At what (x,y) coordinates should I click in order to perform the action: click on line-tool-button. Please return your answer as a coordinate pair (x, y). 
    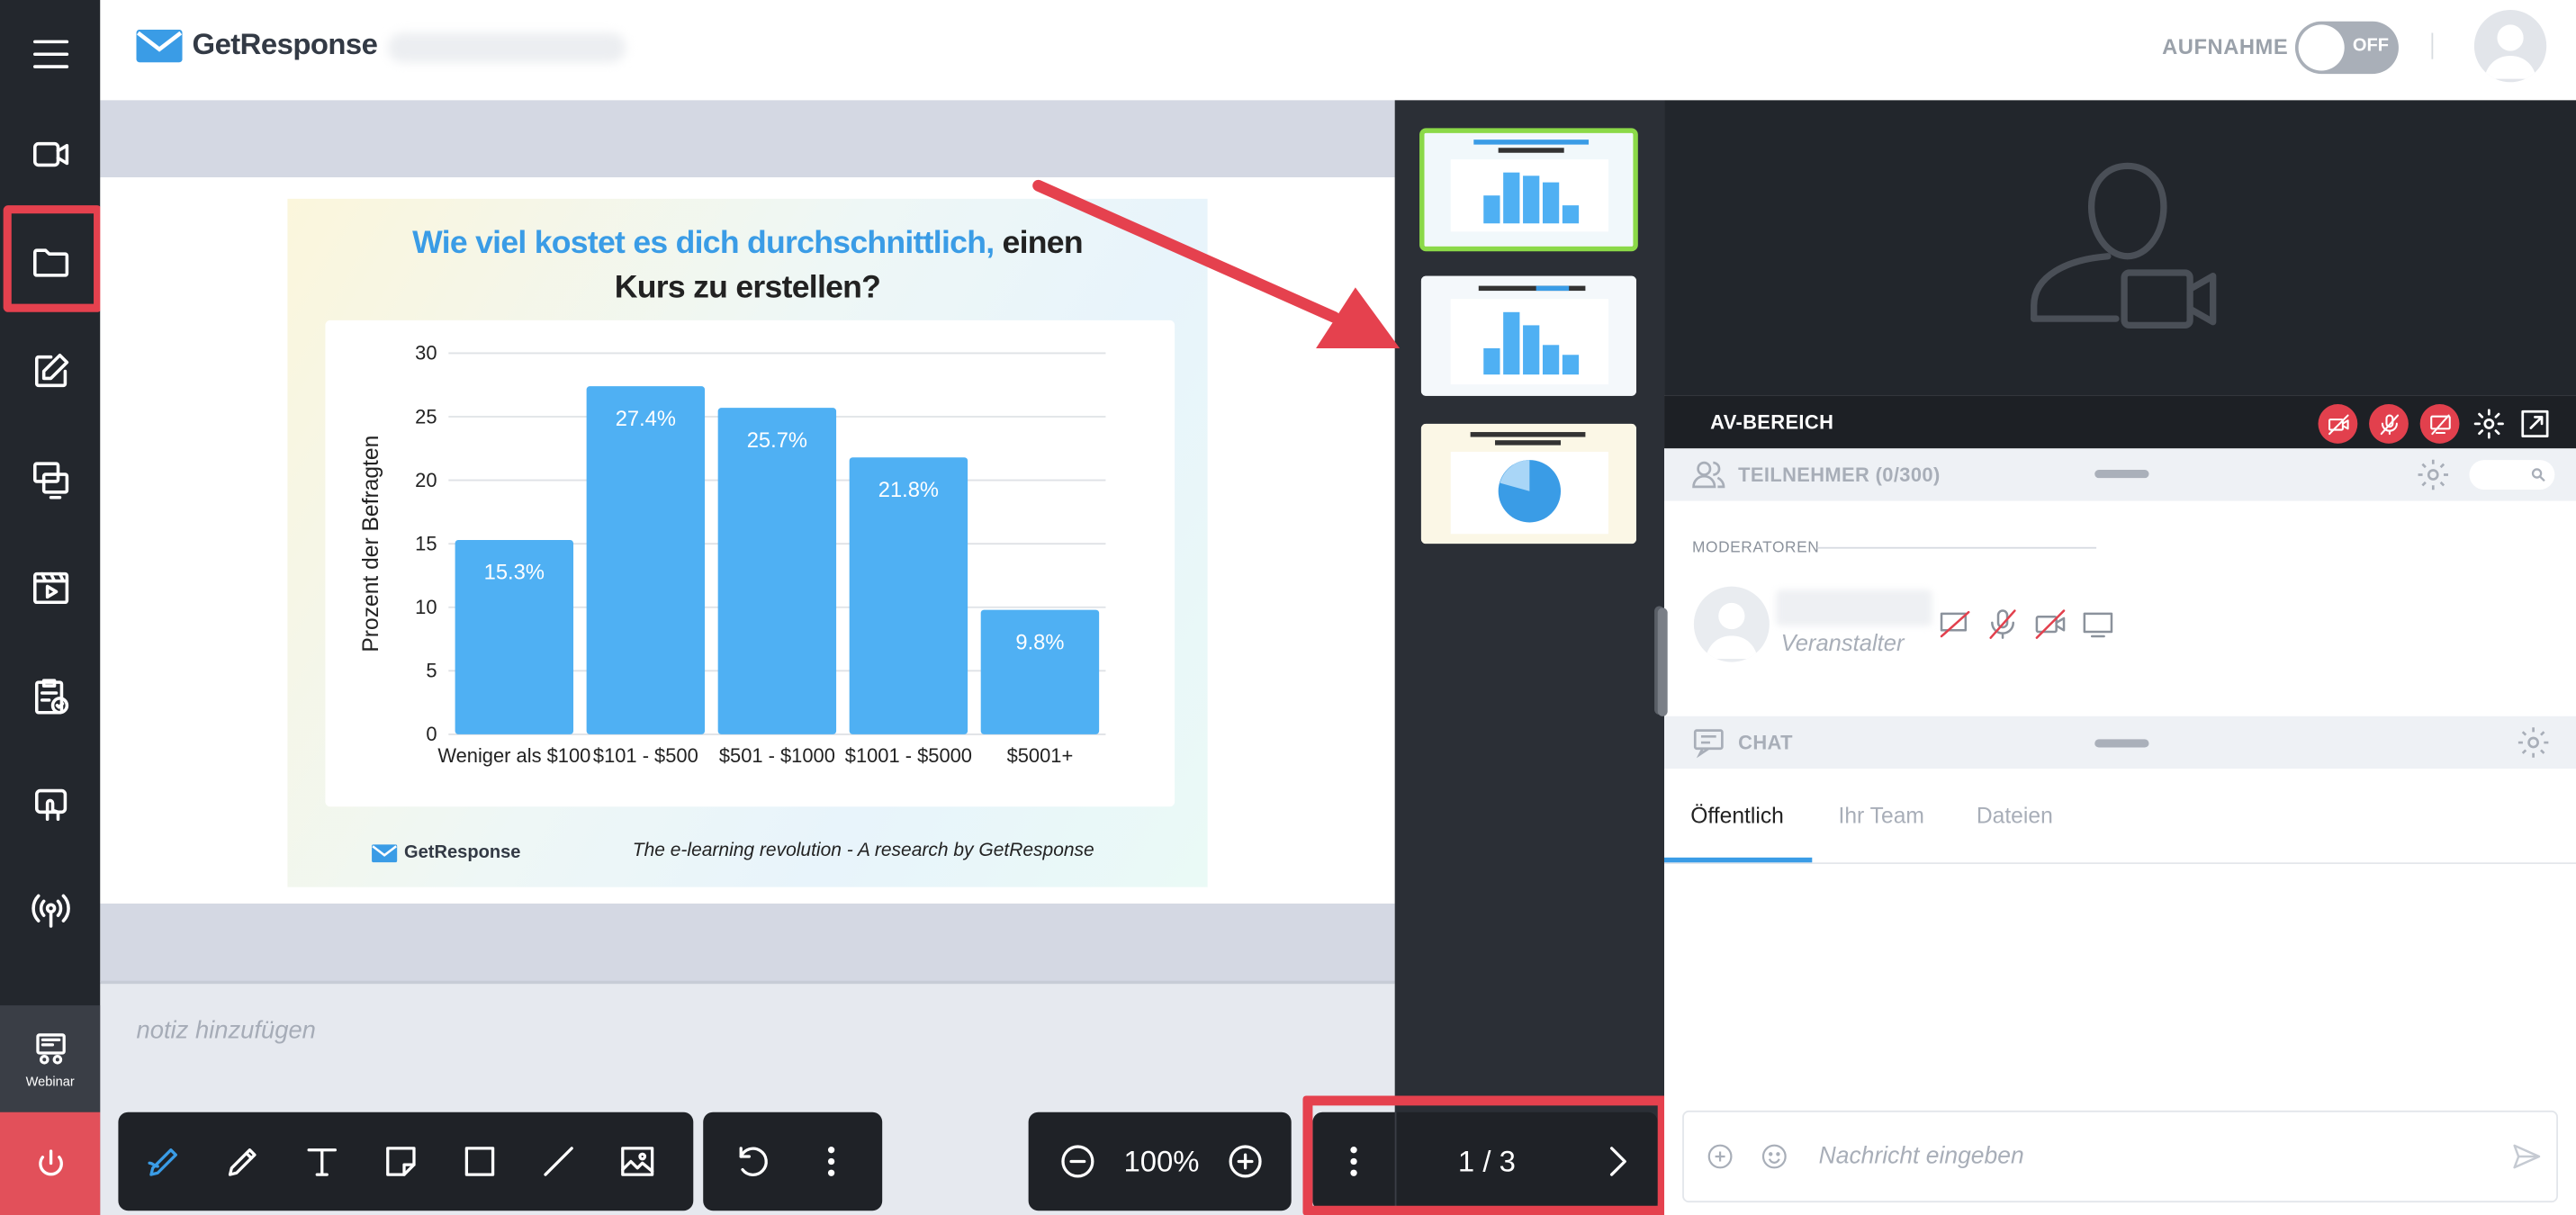
    Looking at the image, I should click on (559, 1162).